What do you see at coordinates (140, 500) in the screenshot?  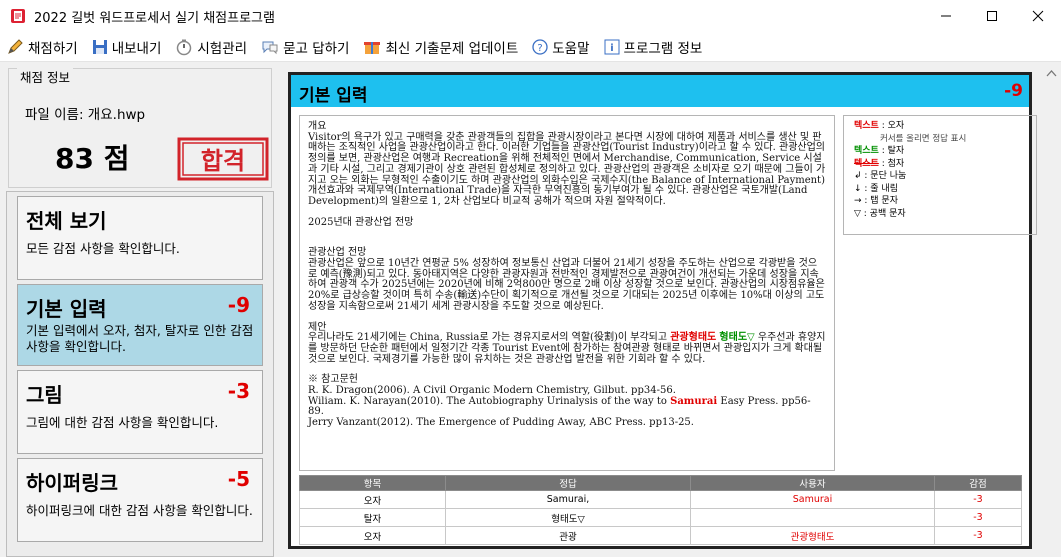 I see `category-hyperlink: 하이퍼링크 -5 하이퍼링크에 대한 감점 사항을 확인합니다.` at bounding box center [140, 500].